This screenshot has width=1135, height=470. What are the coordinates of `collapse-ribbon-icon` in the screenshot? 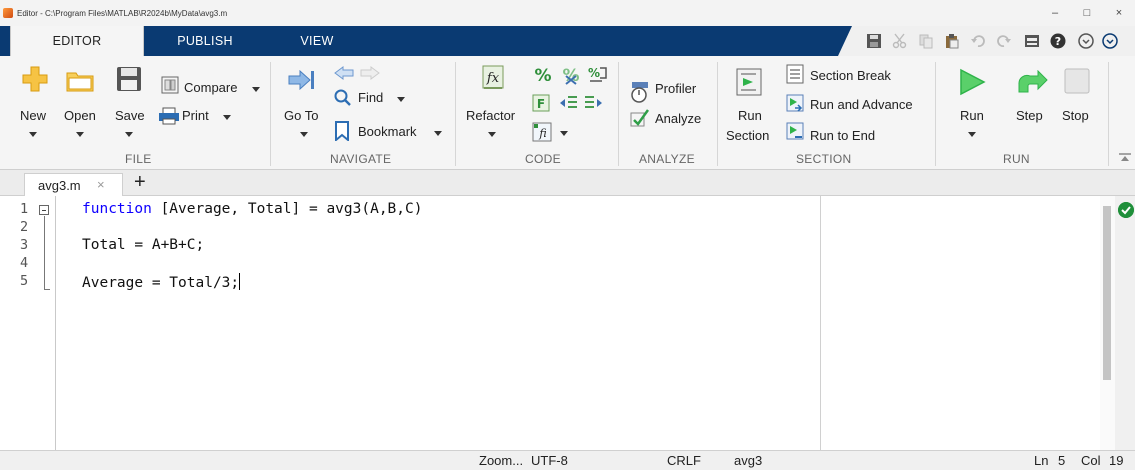 It's located at (1125, 157).